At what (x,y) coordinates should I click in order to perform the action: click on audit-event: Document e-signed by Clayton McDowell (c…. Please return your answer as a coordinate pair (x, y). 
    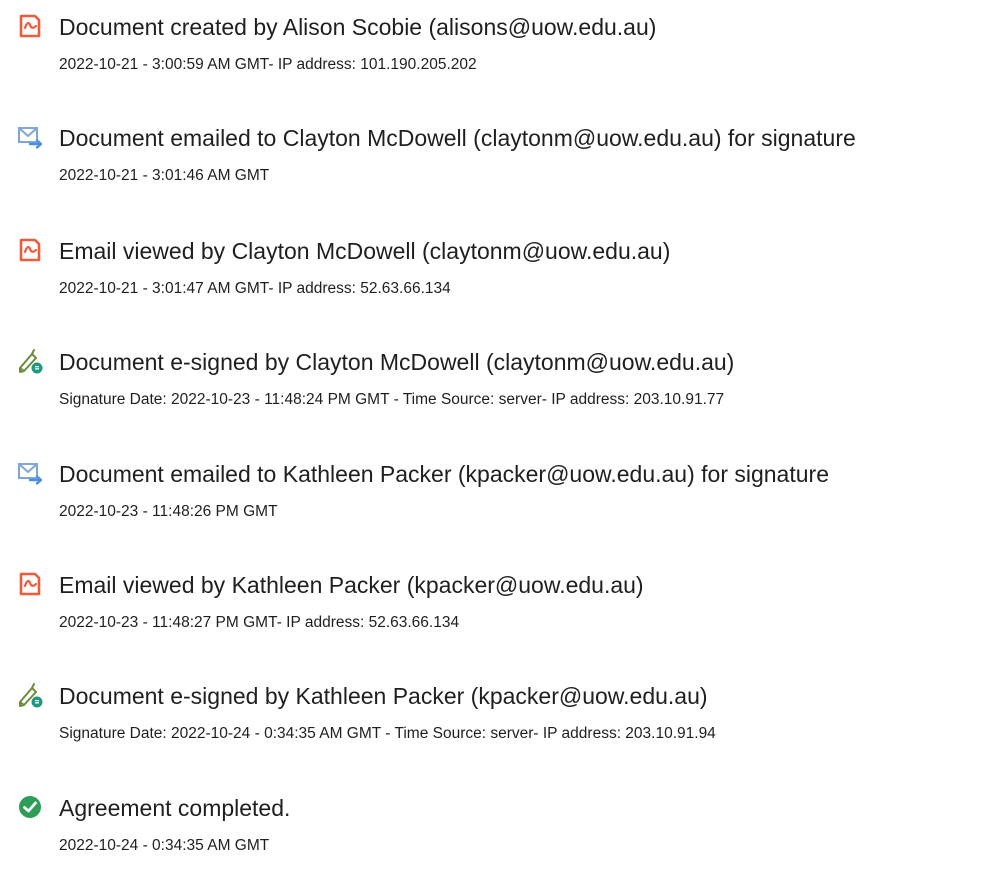
    Looking at the image, I should click on (492, 387).